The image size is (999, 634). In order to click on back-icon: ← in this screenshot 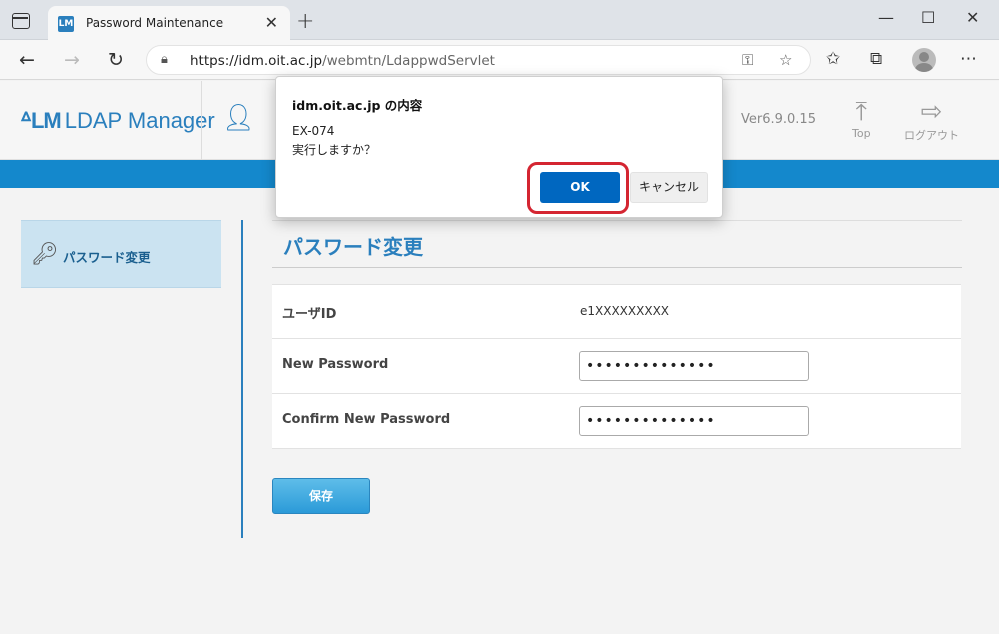, I will do `click(27, 60)`.